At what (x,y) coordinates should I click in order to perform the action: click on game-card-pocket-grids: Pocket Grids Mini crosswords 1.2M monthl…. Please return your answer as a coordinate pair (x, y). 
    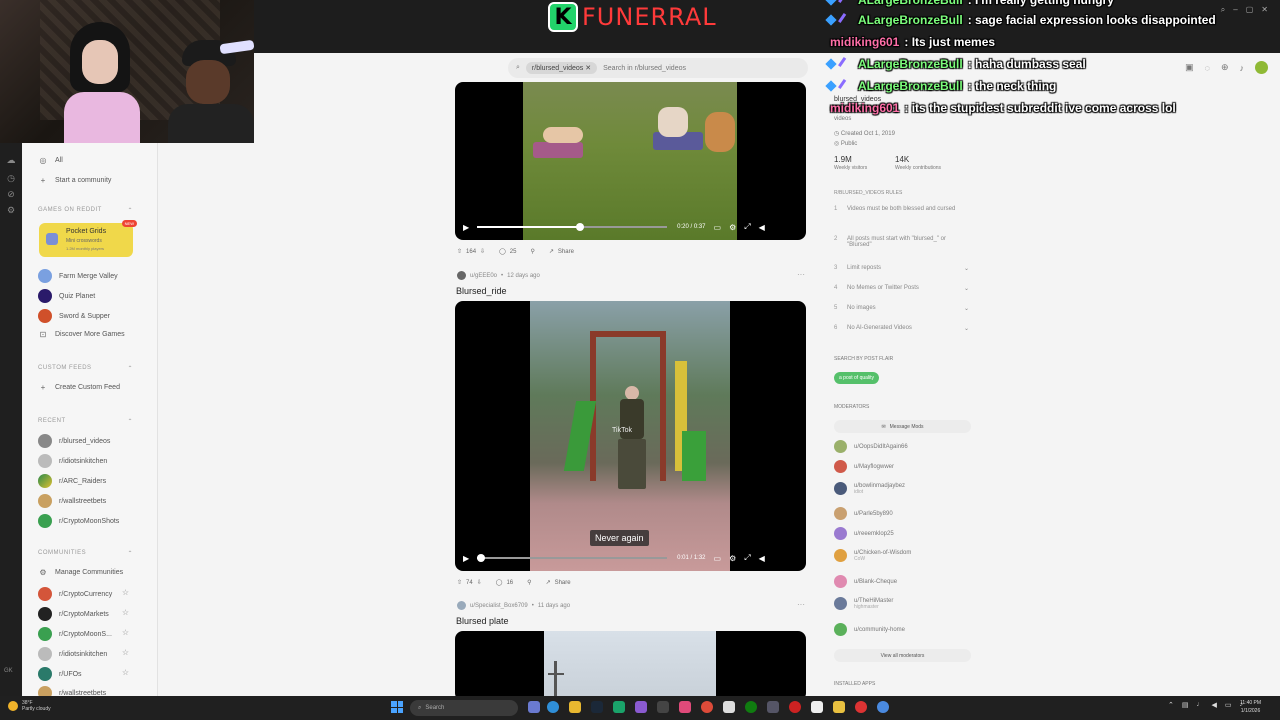
    Looking at the image, I should click on (88, 238).